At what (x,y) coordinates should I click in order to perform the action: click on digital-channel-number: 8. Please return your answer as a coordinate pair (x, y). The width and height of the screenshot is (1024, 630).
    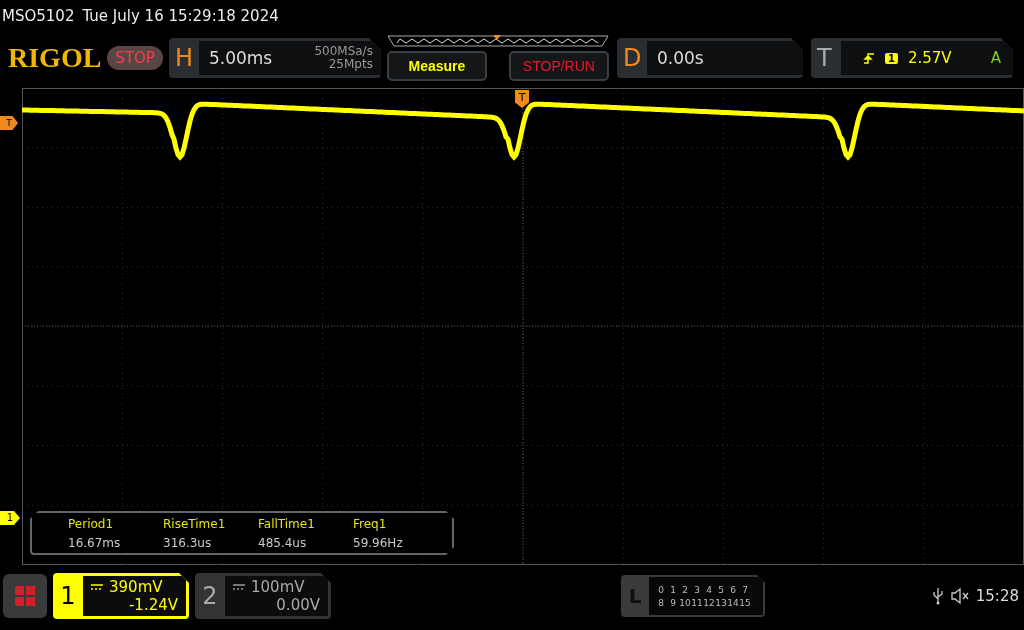
    Looking at the image, I should click on (661, 602).